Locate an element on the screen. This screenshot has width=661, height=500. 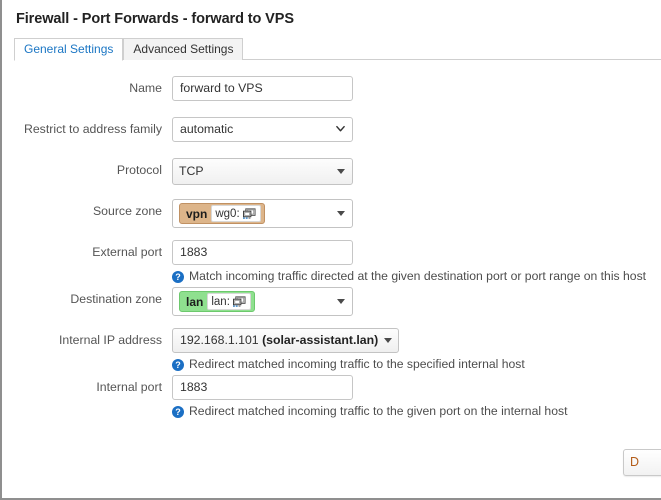
dismiss-button: D is located at coordinates (642, 462).